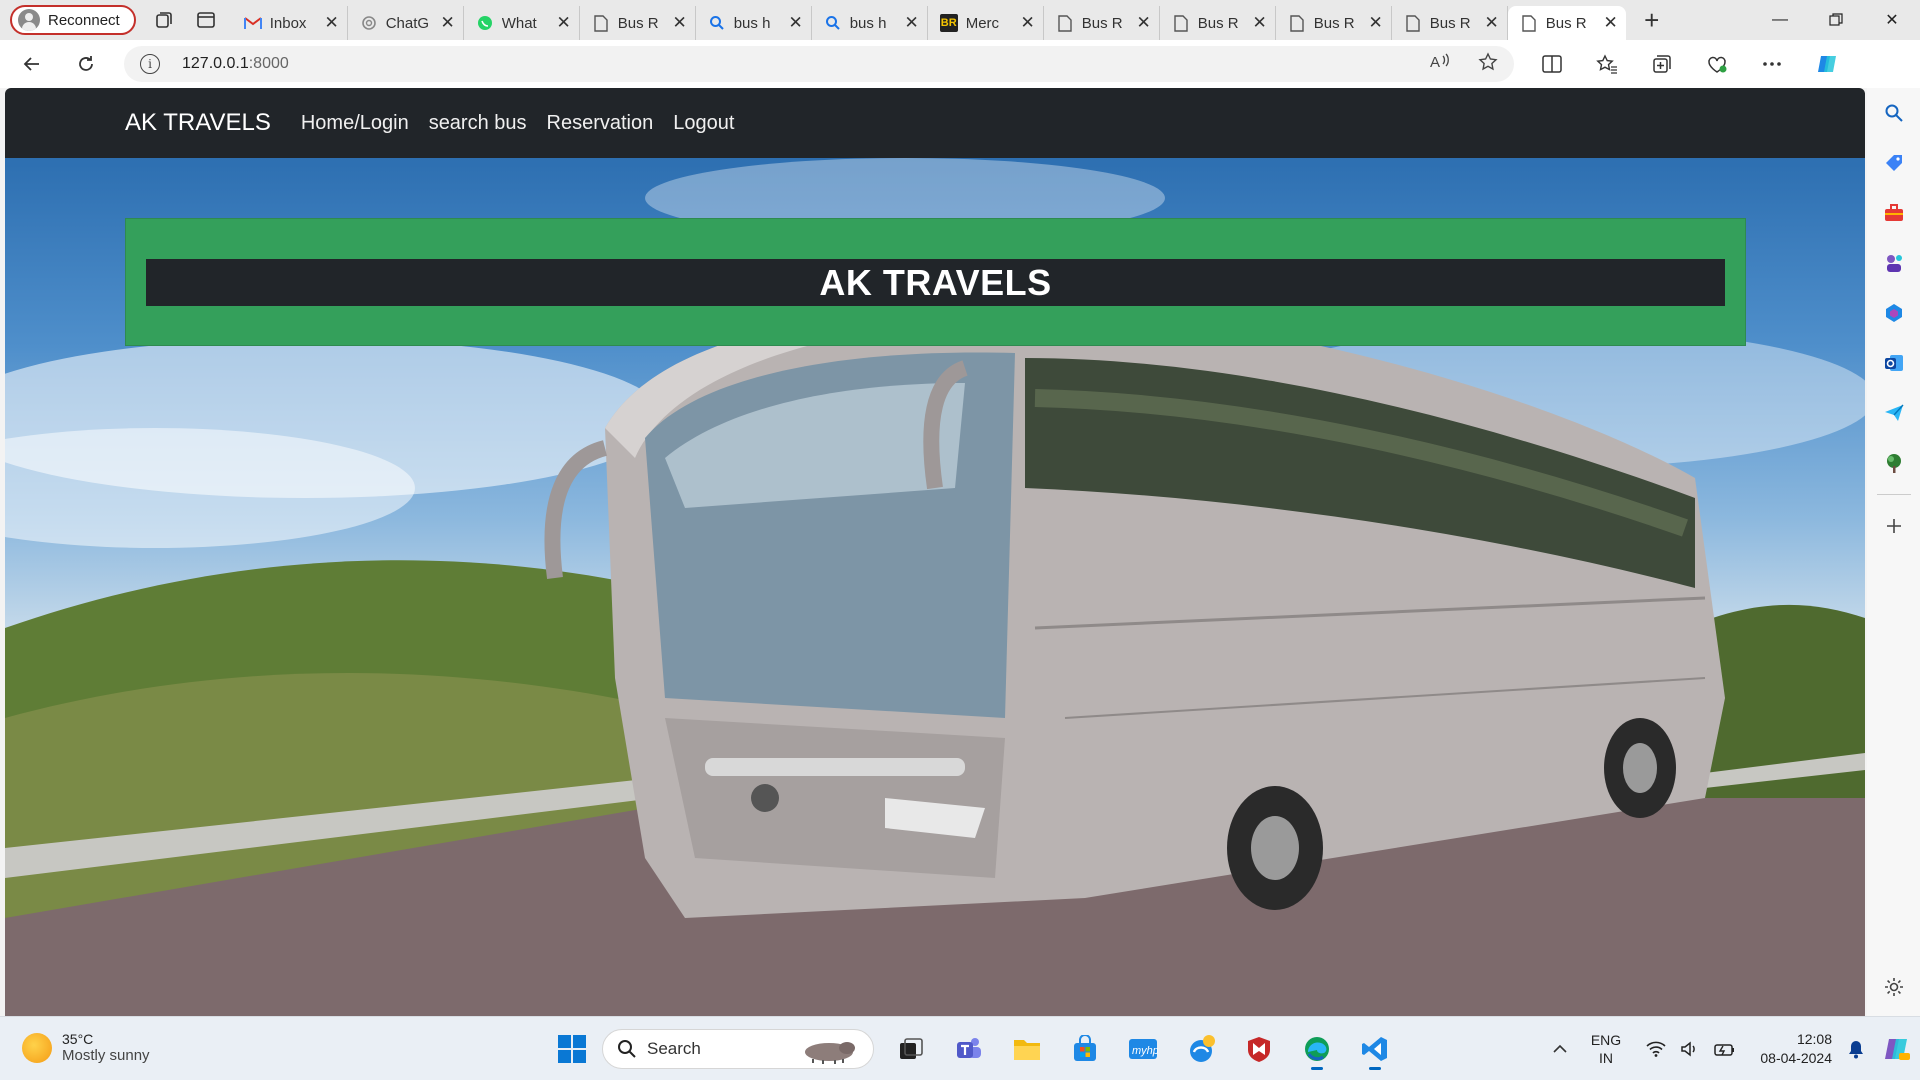 The width and height of the screenshot is (1920, 1080). What do you see at coordinates (106, 1055) in the screenshot?
I see `weather-condition: Mostly sunny` at bounding box center [106, 1055].